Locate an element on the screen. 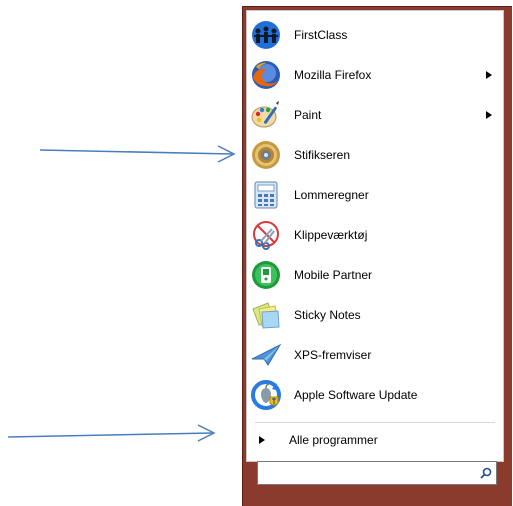 The height and width of the screenshot is (506, 513). program-label: Apple Software Update is located at coordinates (356, 395).